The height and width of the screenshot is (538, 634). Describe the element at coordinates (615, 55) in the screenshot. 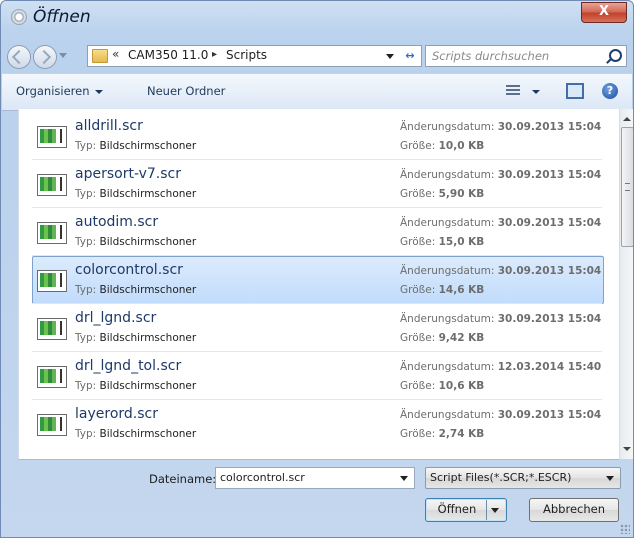

I see `search-icon` at that location.